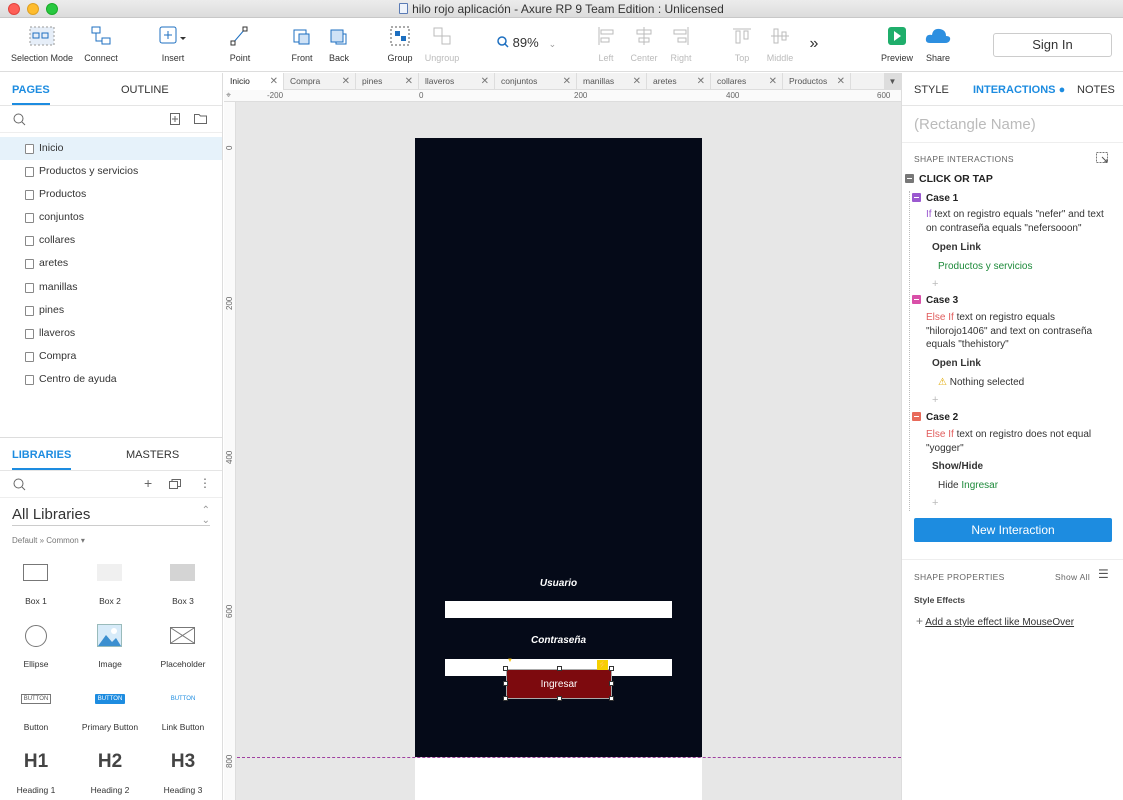  What do you see at coordinates (111, 149) in the screenshot?
I see `page-item: Inicio` at bounding box center [111, 149].